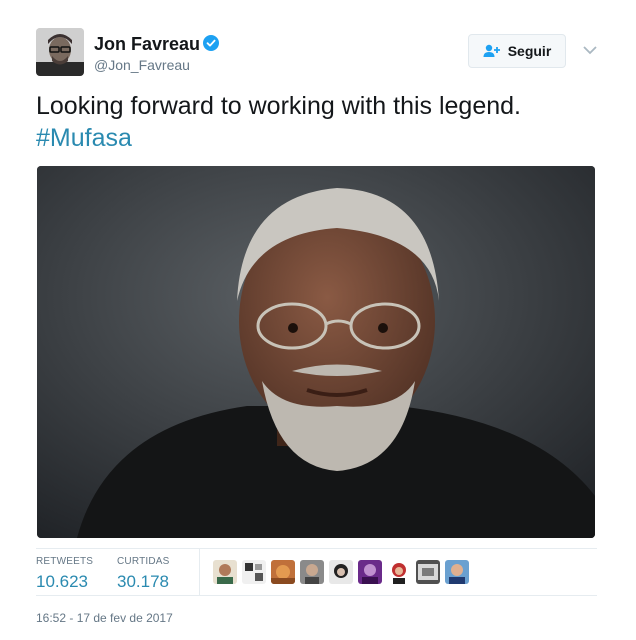  What do you see at coordinates (211, 43) in the screenshot?
I see `verified-badge-icon` at bounding box center [211, 43].